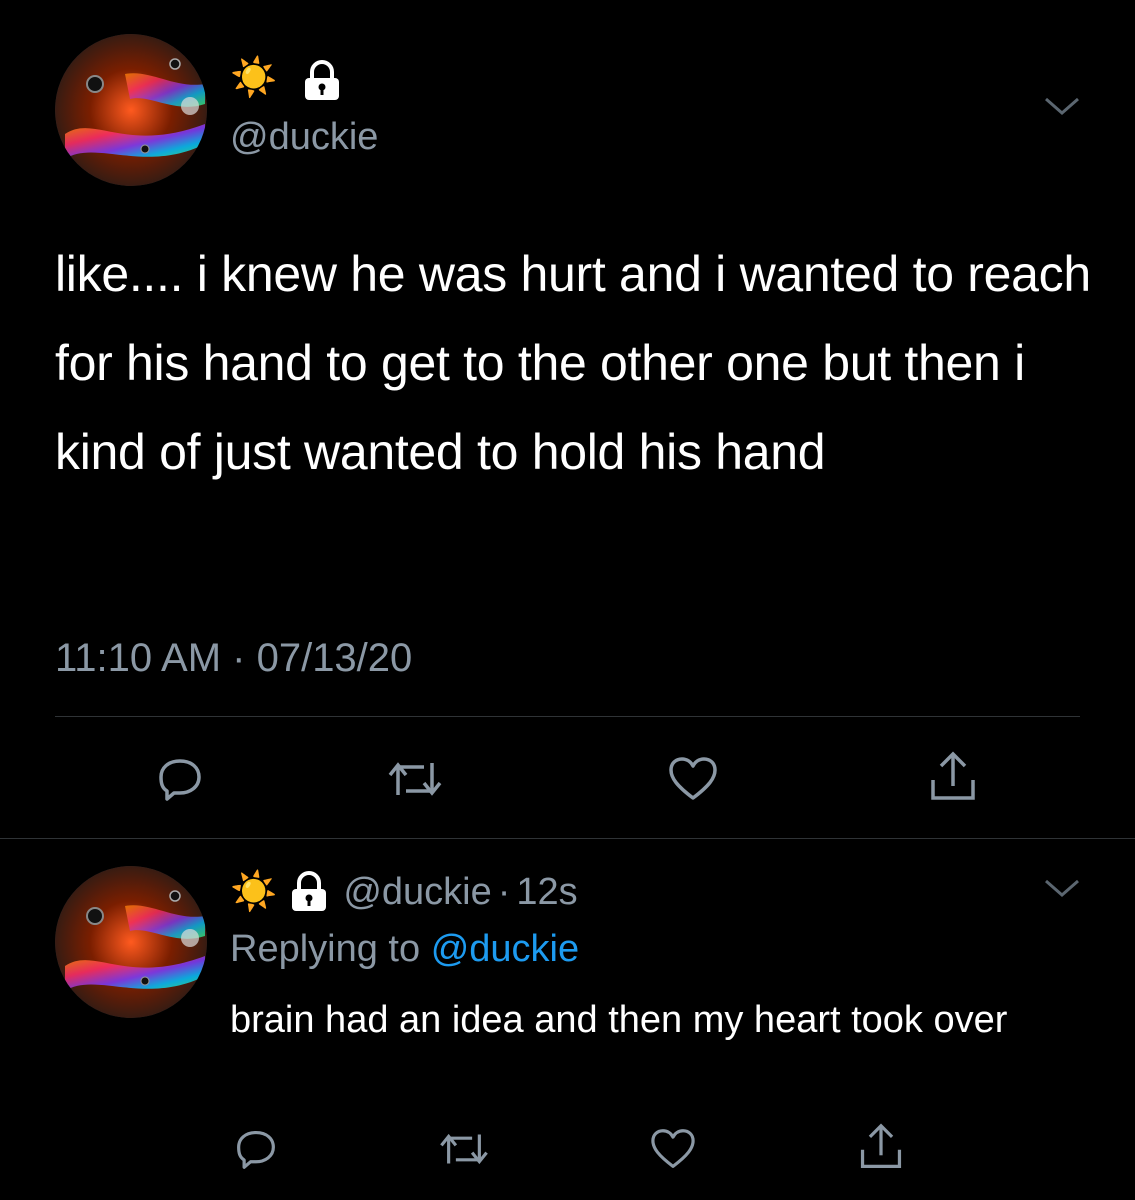  I want to click on avatar, so click(131, 110).